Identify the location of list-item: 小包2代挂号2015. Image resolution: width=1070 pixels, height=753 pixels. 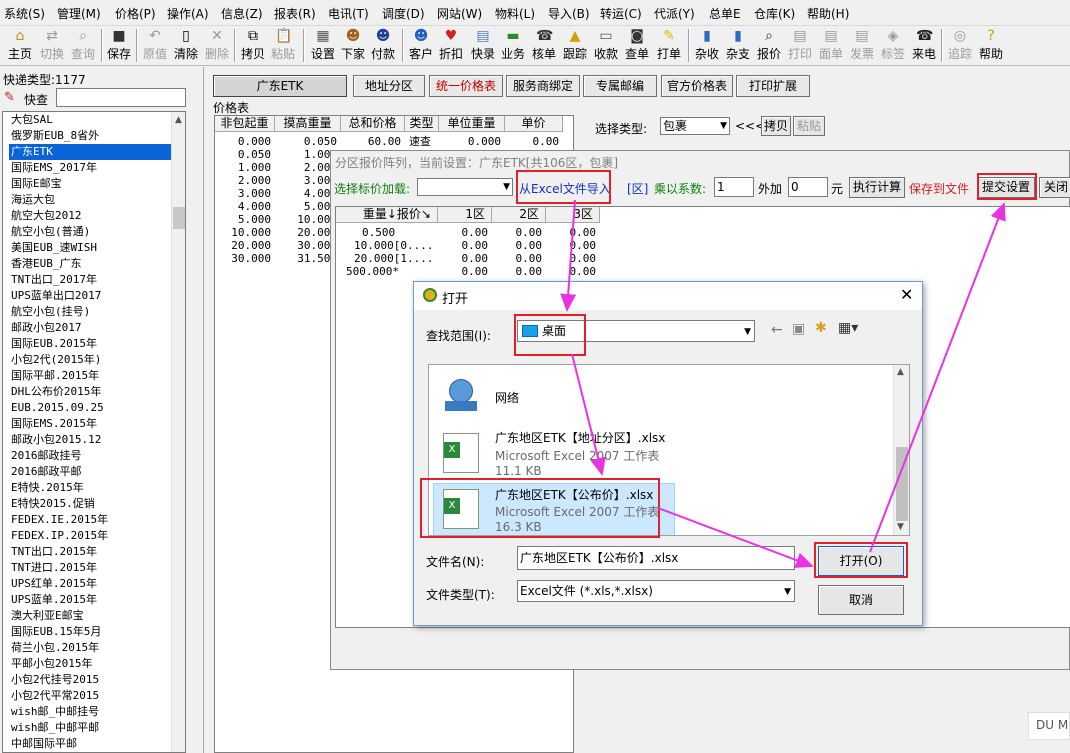
(55, 680).